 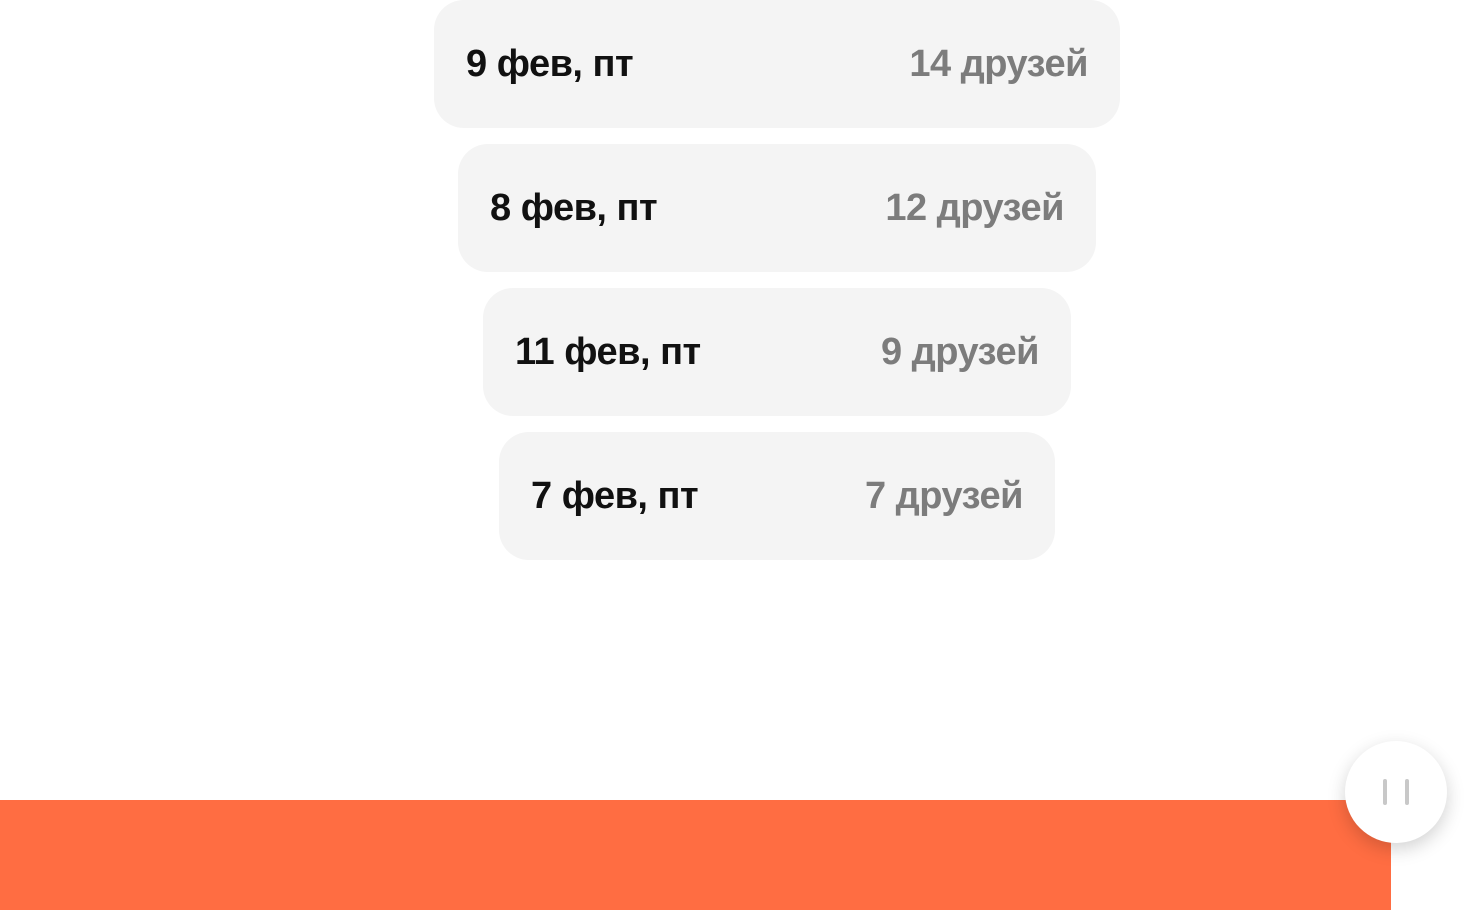 I want to click on pause-button, so click(x=1396, y=792).